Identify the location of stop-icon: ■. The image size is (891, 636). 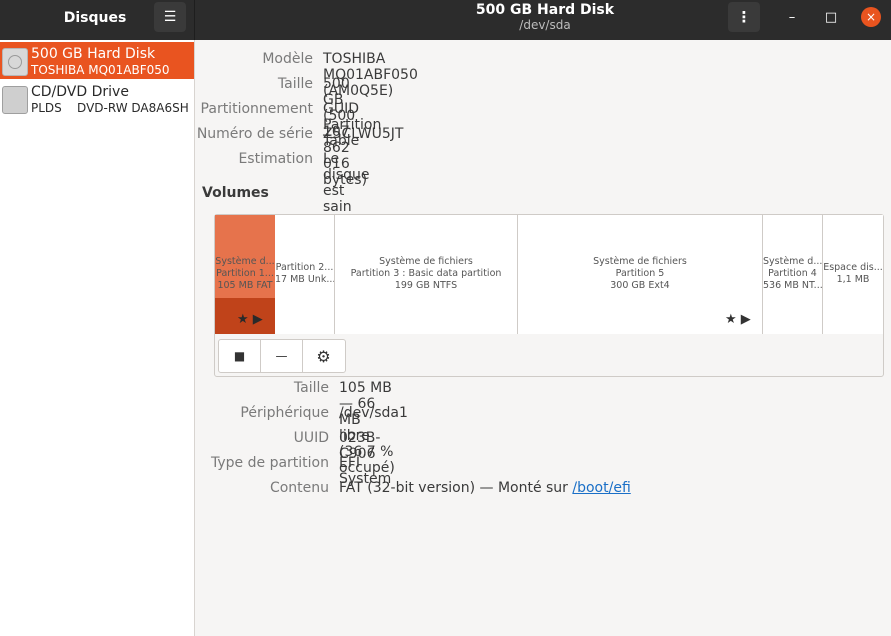
(239, 356).